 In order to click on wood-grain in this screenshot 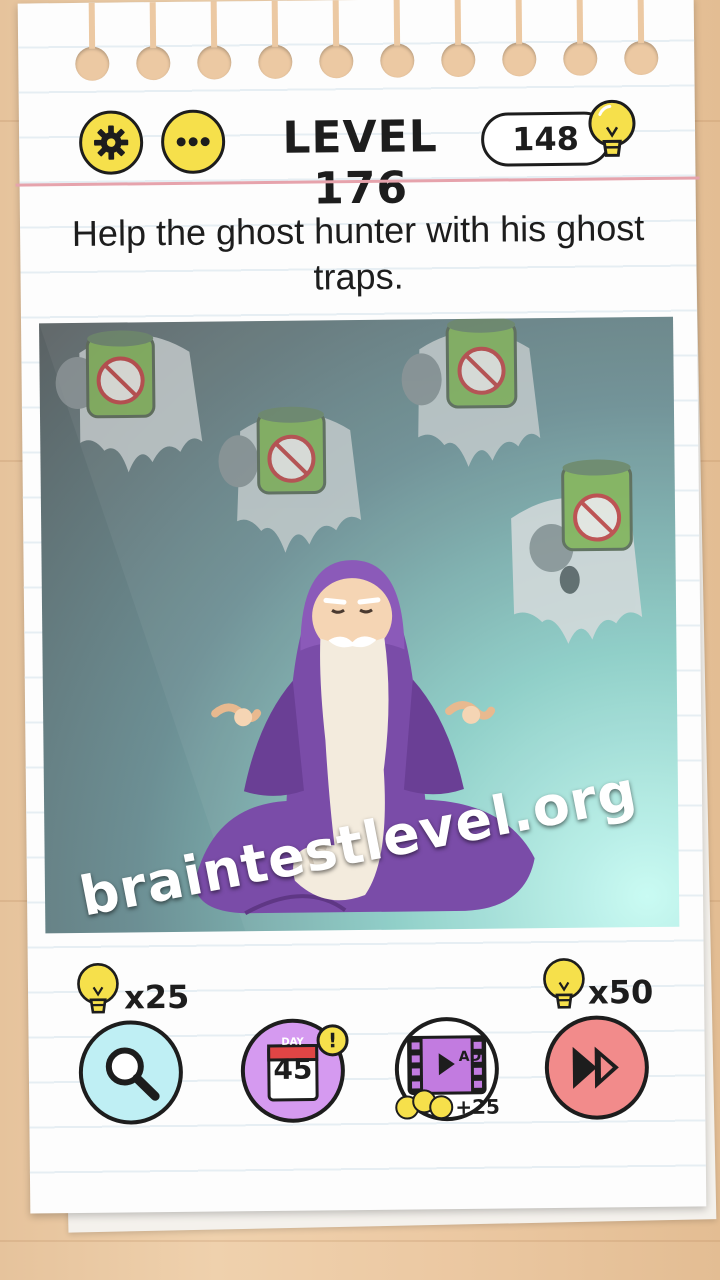, I will do `click(360, 1241)`.